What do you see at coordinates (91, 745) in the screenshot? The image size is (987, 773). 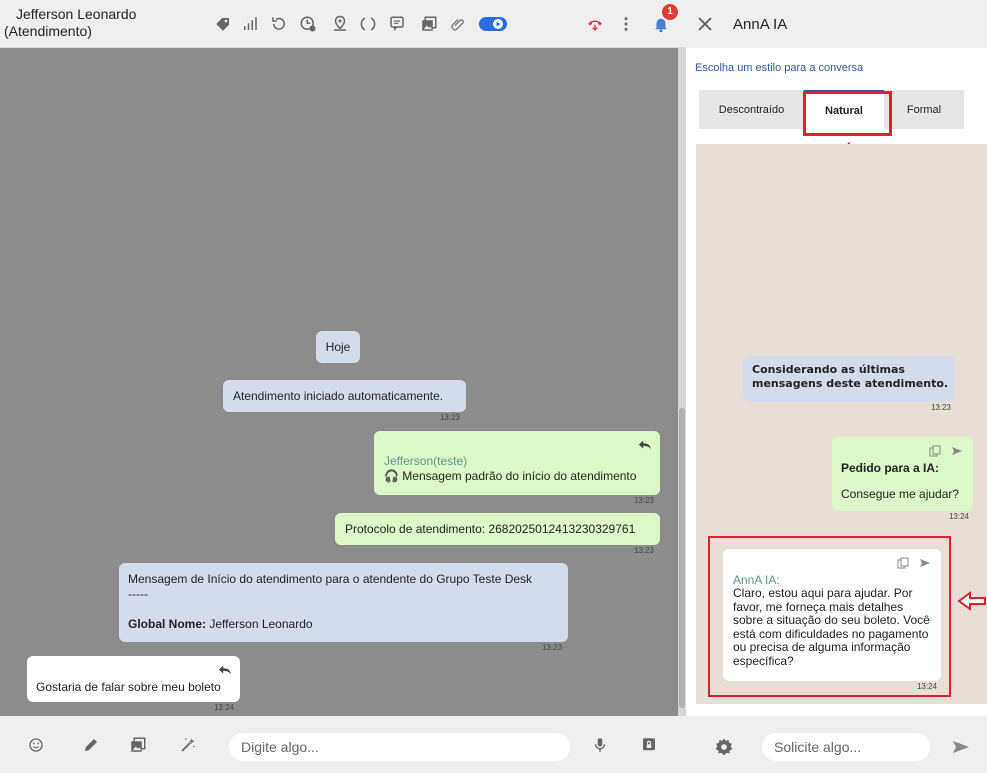 I see `pencil-icon` at bounding box center [91, 745].